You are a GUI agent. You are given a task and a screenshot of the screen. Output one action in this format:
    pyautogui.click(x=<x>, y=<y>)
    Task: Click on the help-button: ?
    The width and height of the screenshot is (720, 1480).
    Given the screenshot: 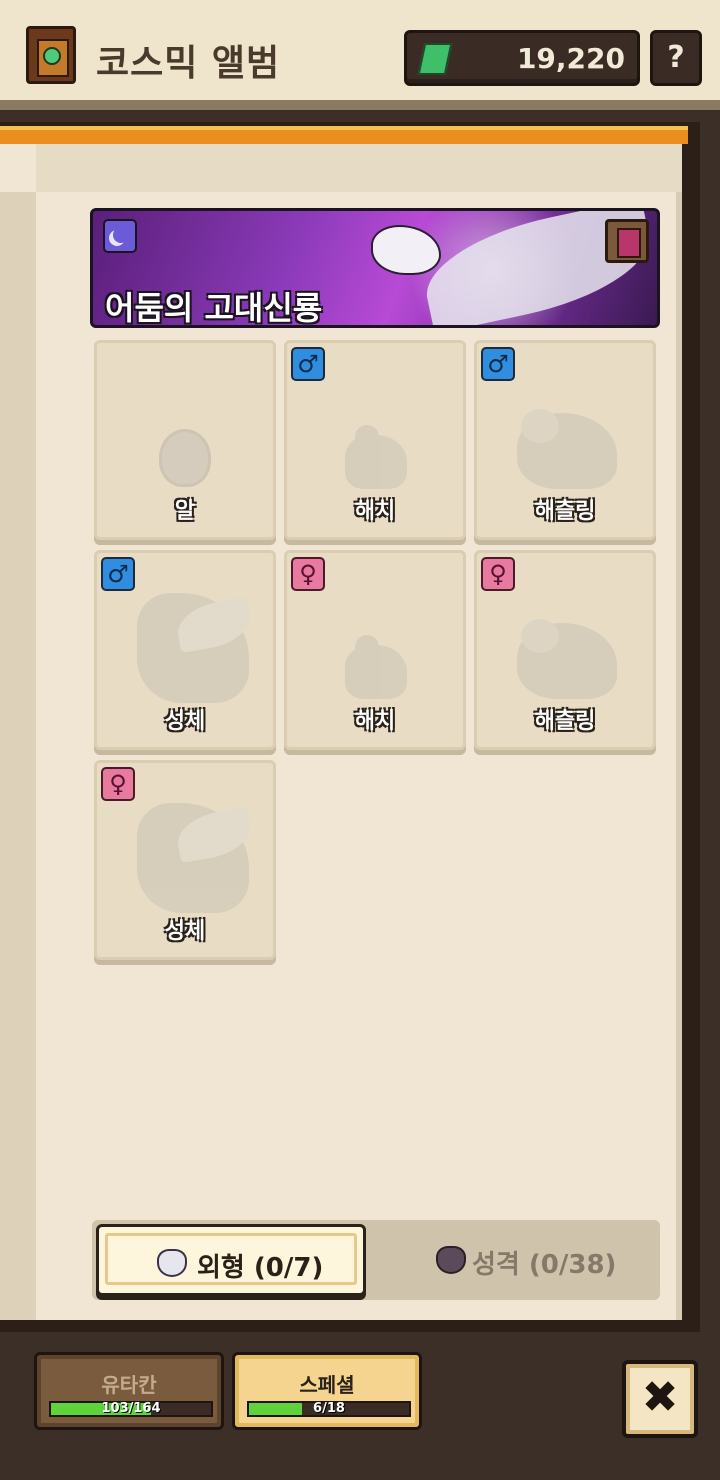 What is the action you would take?
    pyautogui.click(x=676, y=58)
    